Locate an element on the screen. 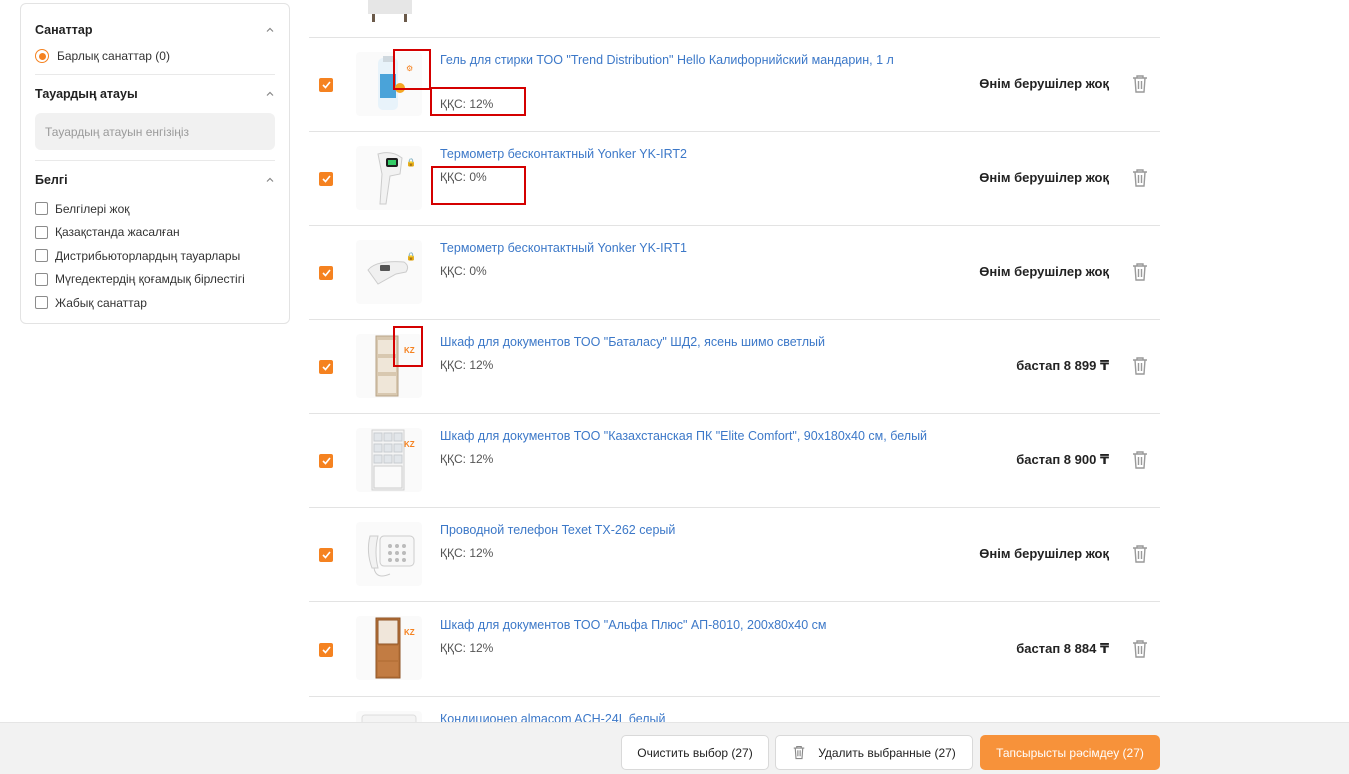  list-item-partial is located at coordinates (734, 19).